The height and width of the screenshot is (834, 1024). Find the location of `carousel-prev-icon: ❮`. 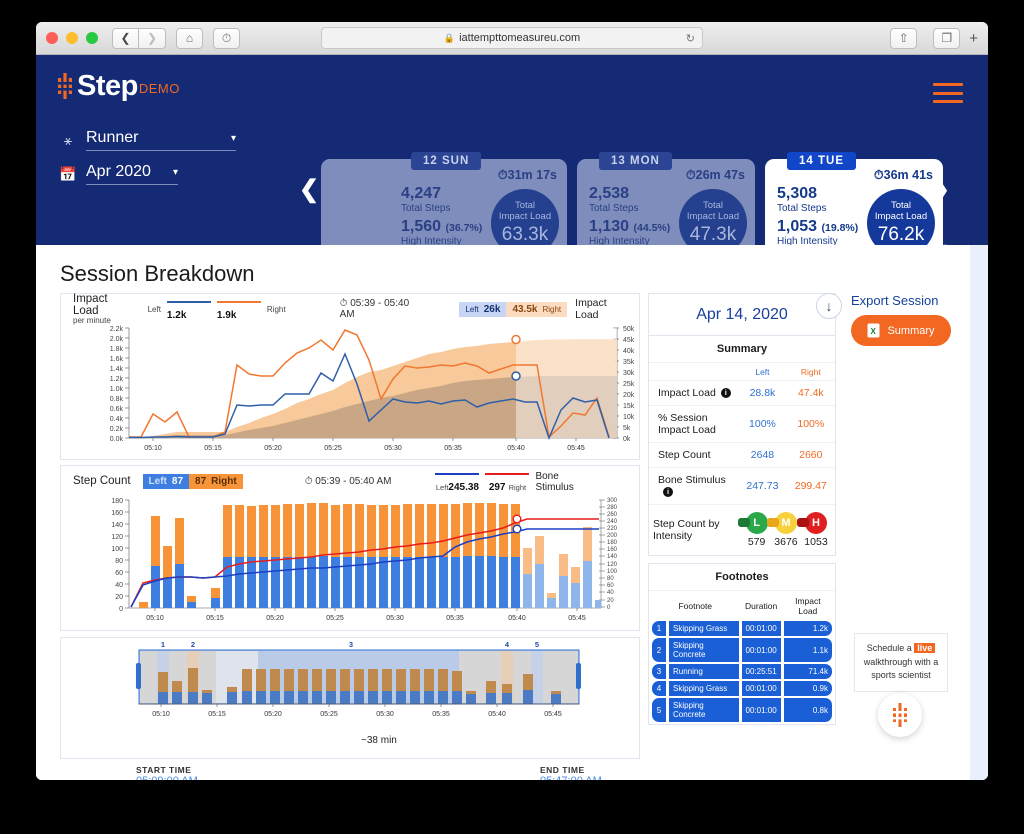

carousel-prev-icon: ❮ is located at coordinates (309, 189).